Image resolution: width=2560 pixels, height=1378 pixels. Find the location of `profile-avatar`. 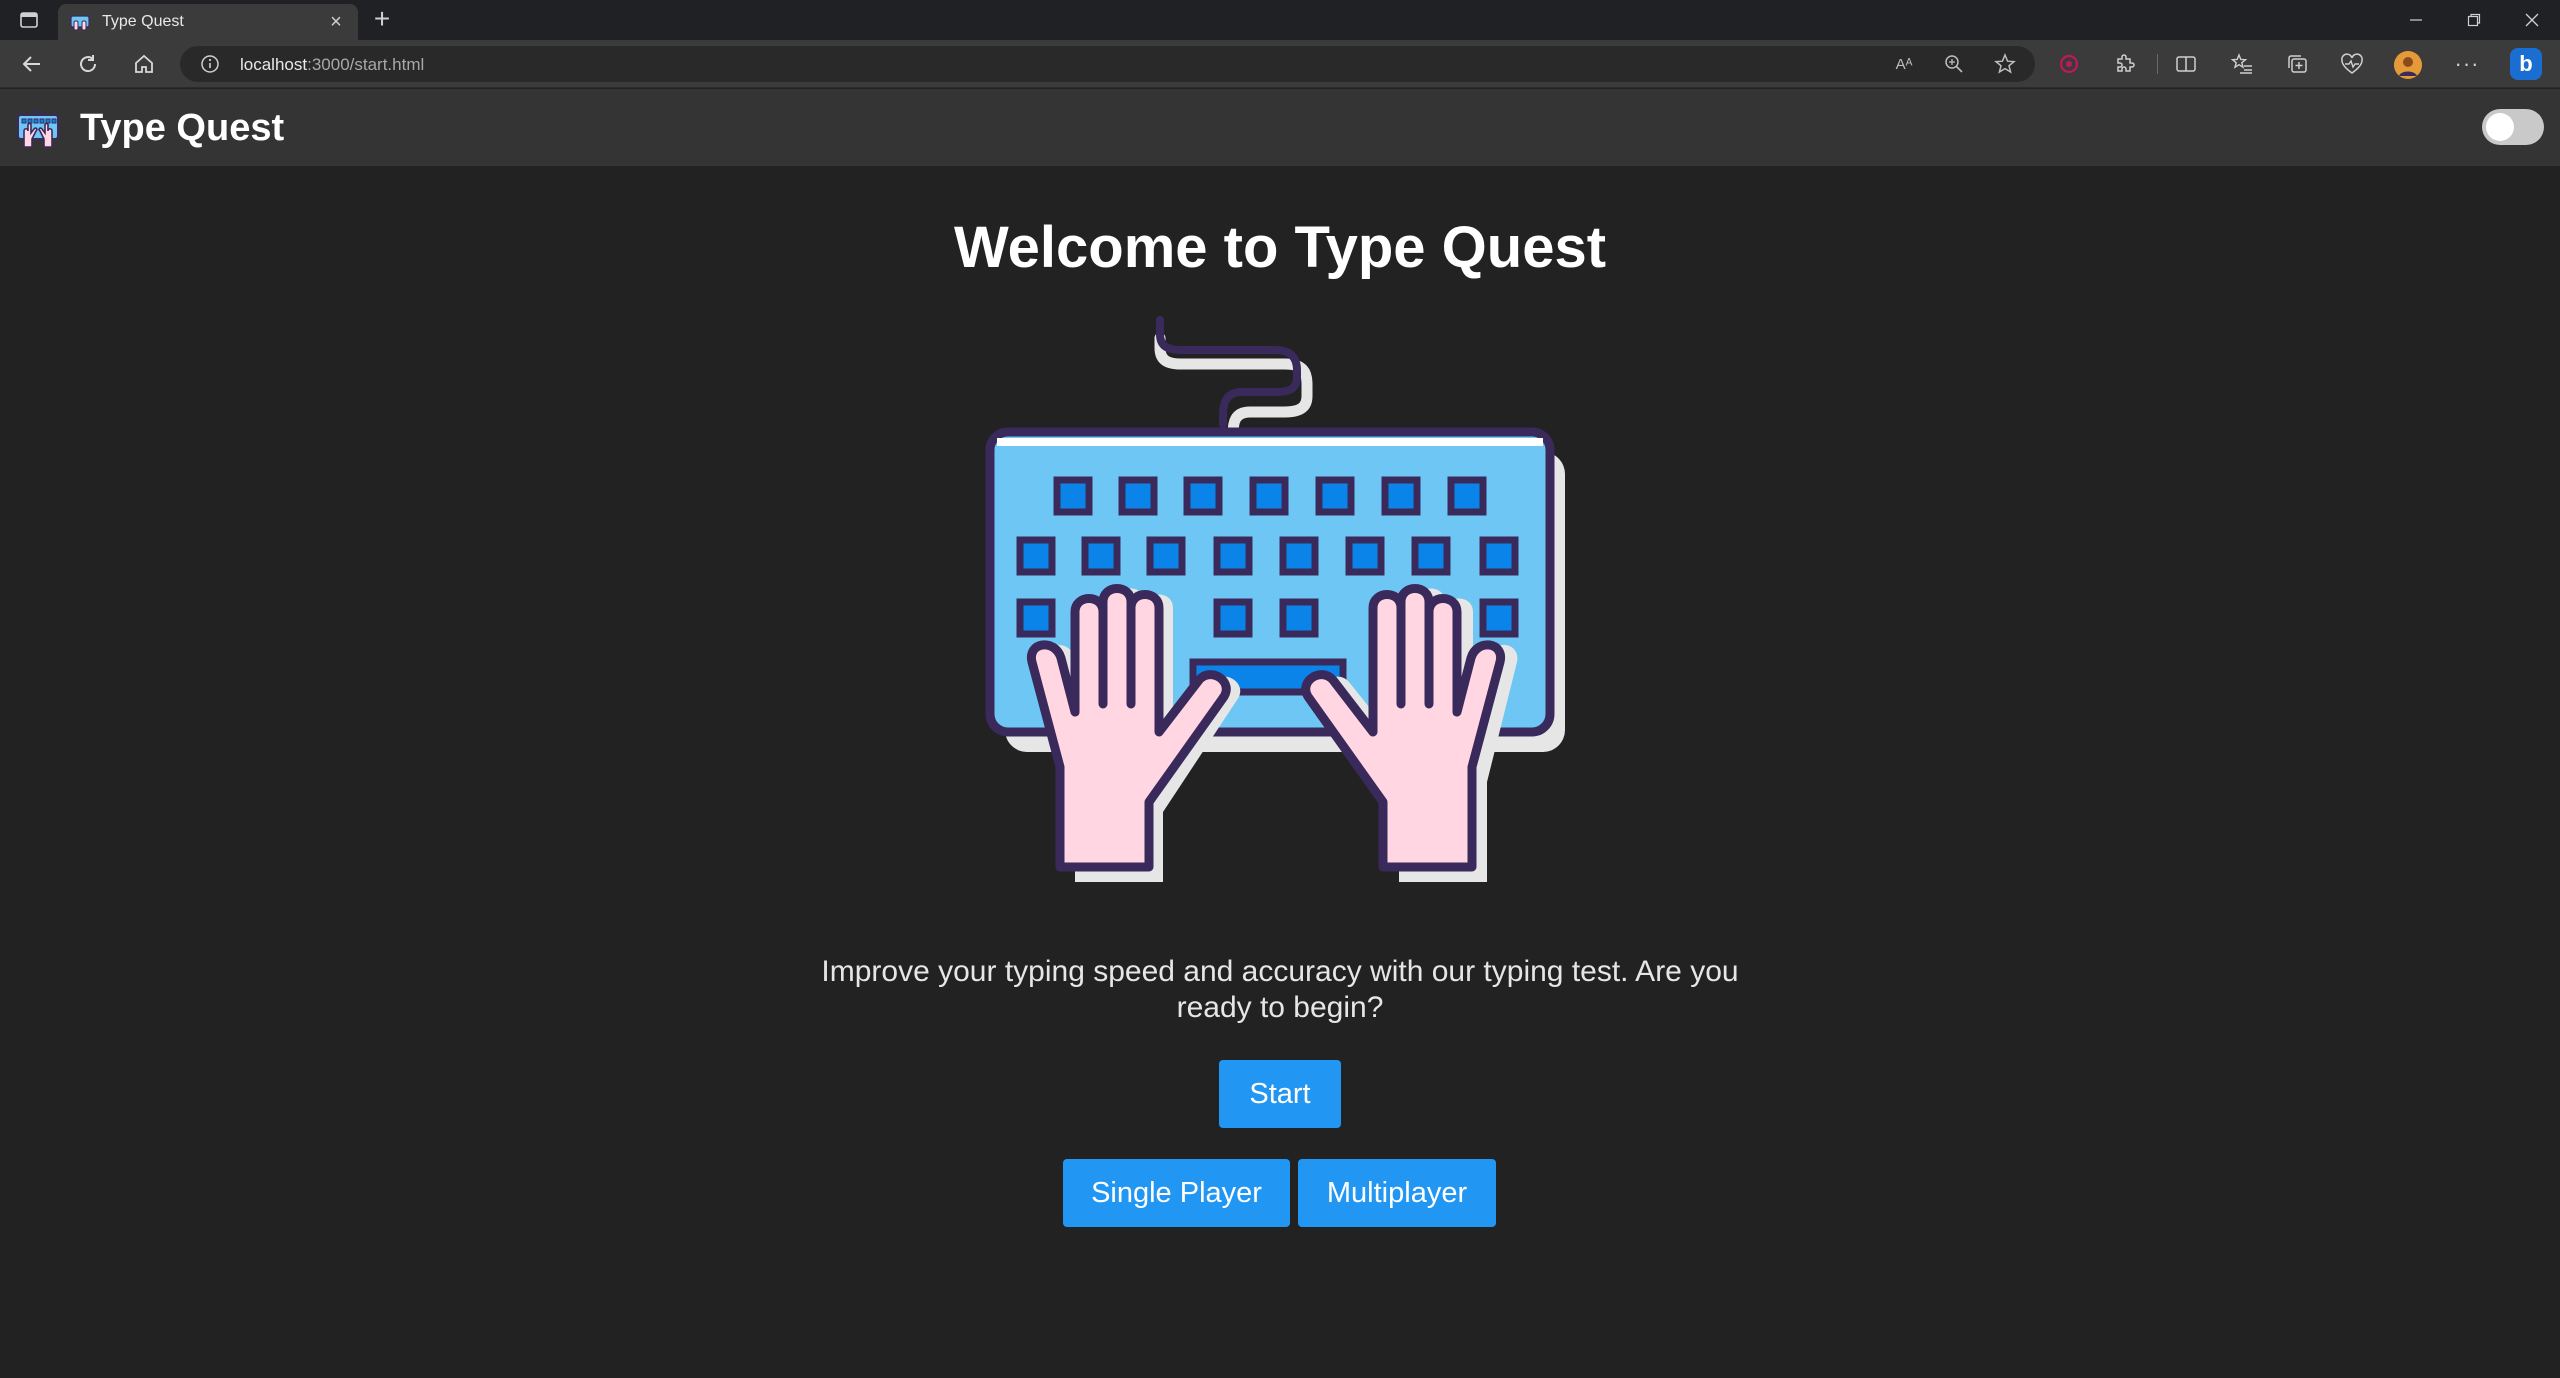

profile-avatar is located at coordinates (2408, 65).